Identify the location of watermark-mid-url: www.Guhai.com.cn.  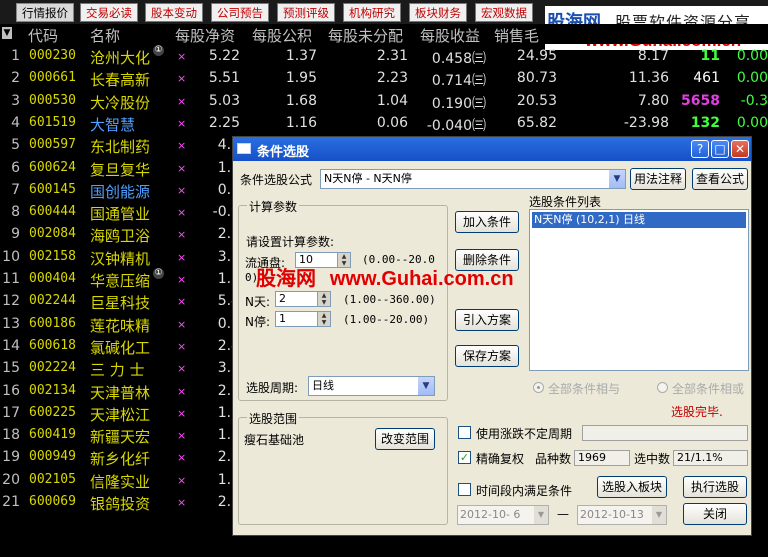
(421, 279).